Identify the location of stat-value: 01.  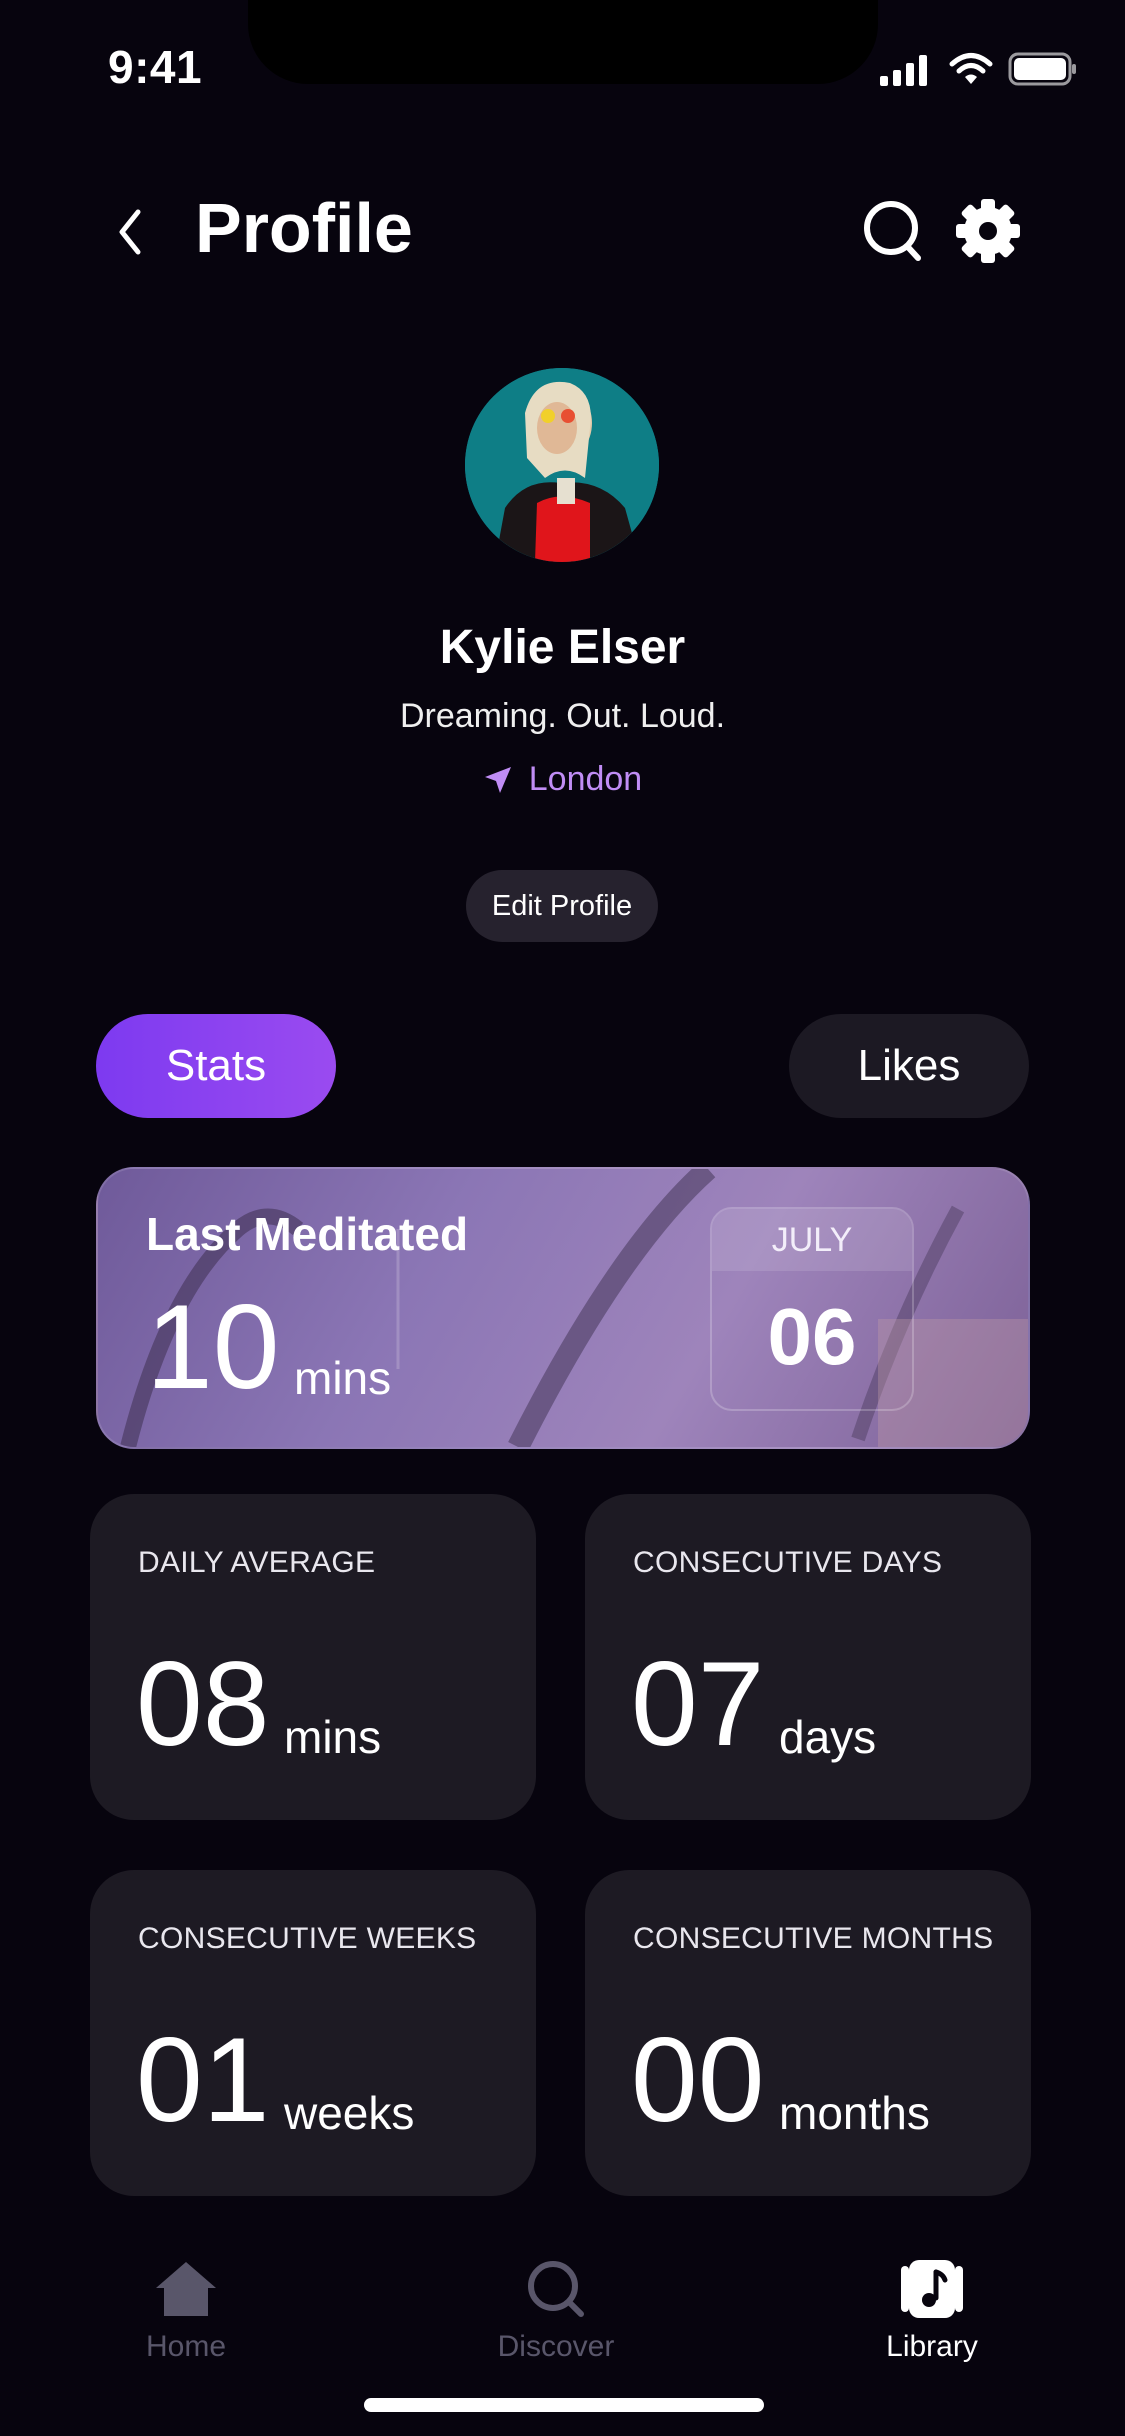
(203, 2080).